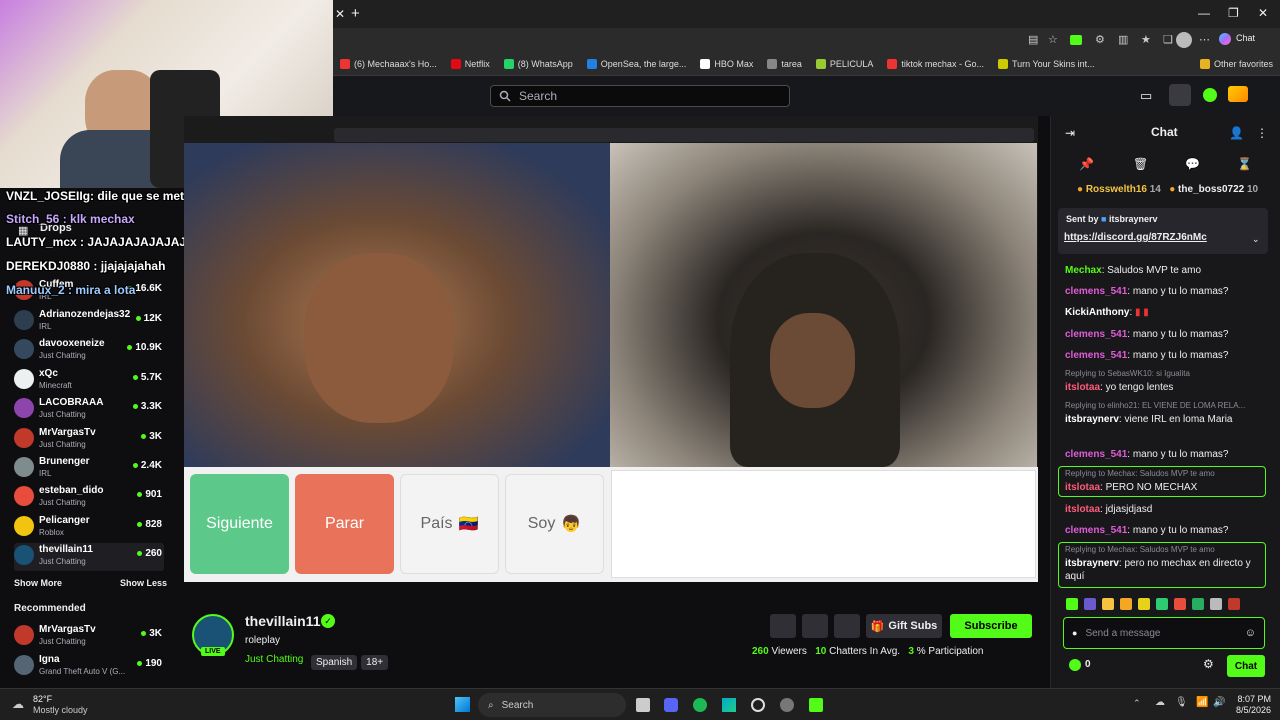 The width and height of the screenshot is (1280, 720). Describe the element at coordinates (726, 63) in the screenshot. I see `bookmark-4: HBO Max` at that location.